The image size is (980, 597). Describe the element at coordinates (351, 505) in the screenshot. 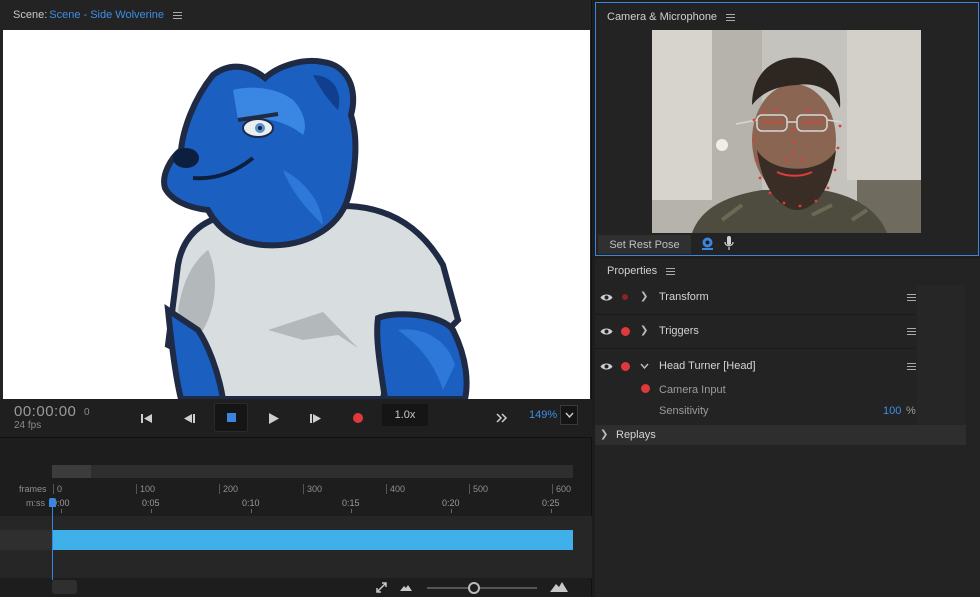

I see `time-tick: 0:15` at that location.